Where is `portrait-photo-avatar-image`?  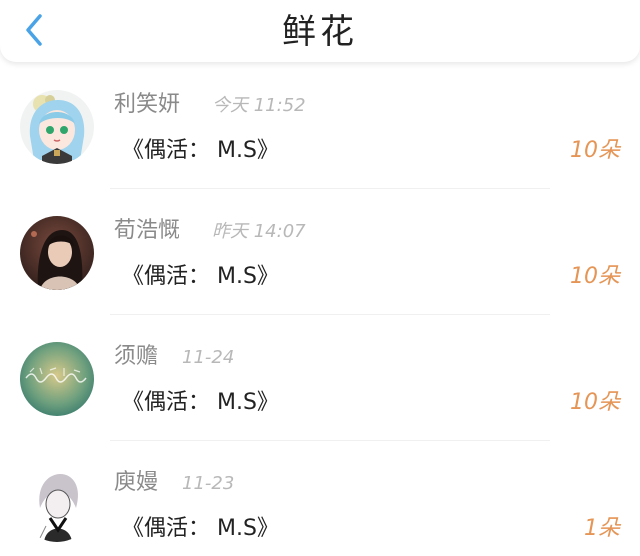 portrait-photo-avatar-image is located at coordinates (57, 253).